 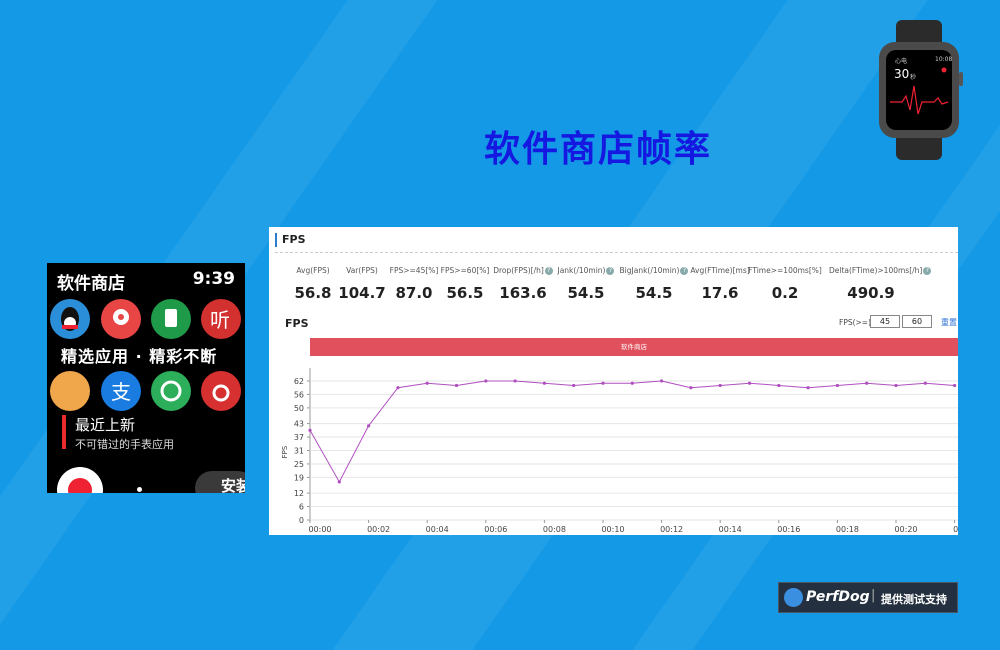 I want to click on recent-section-subtitle: 不可错过的手表应用, so click(x=124, y=444).